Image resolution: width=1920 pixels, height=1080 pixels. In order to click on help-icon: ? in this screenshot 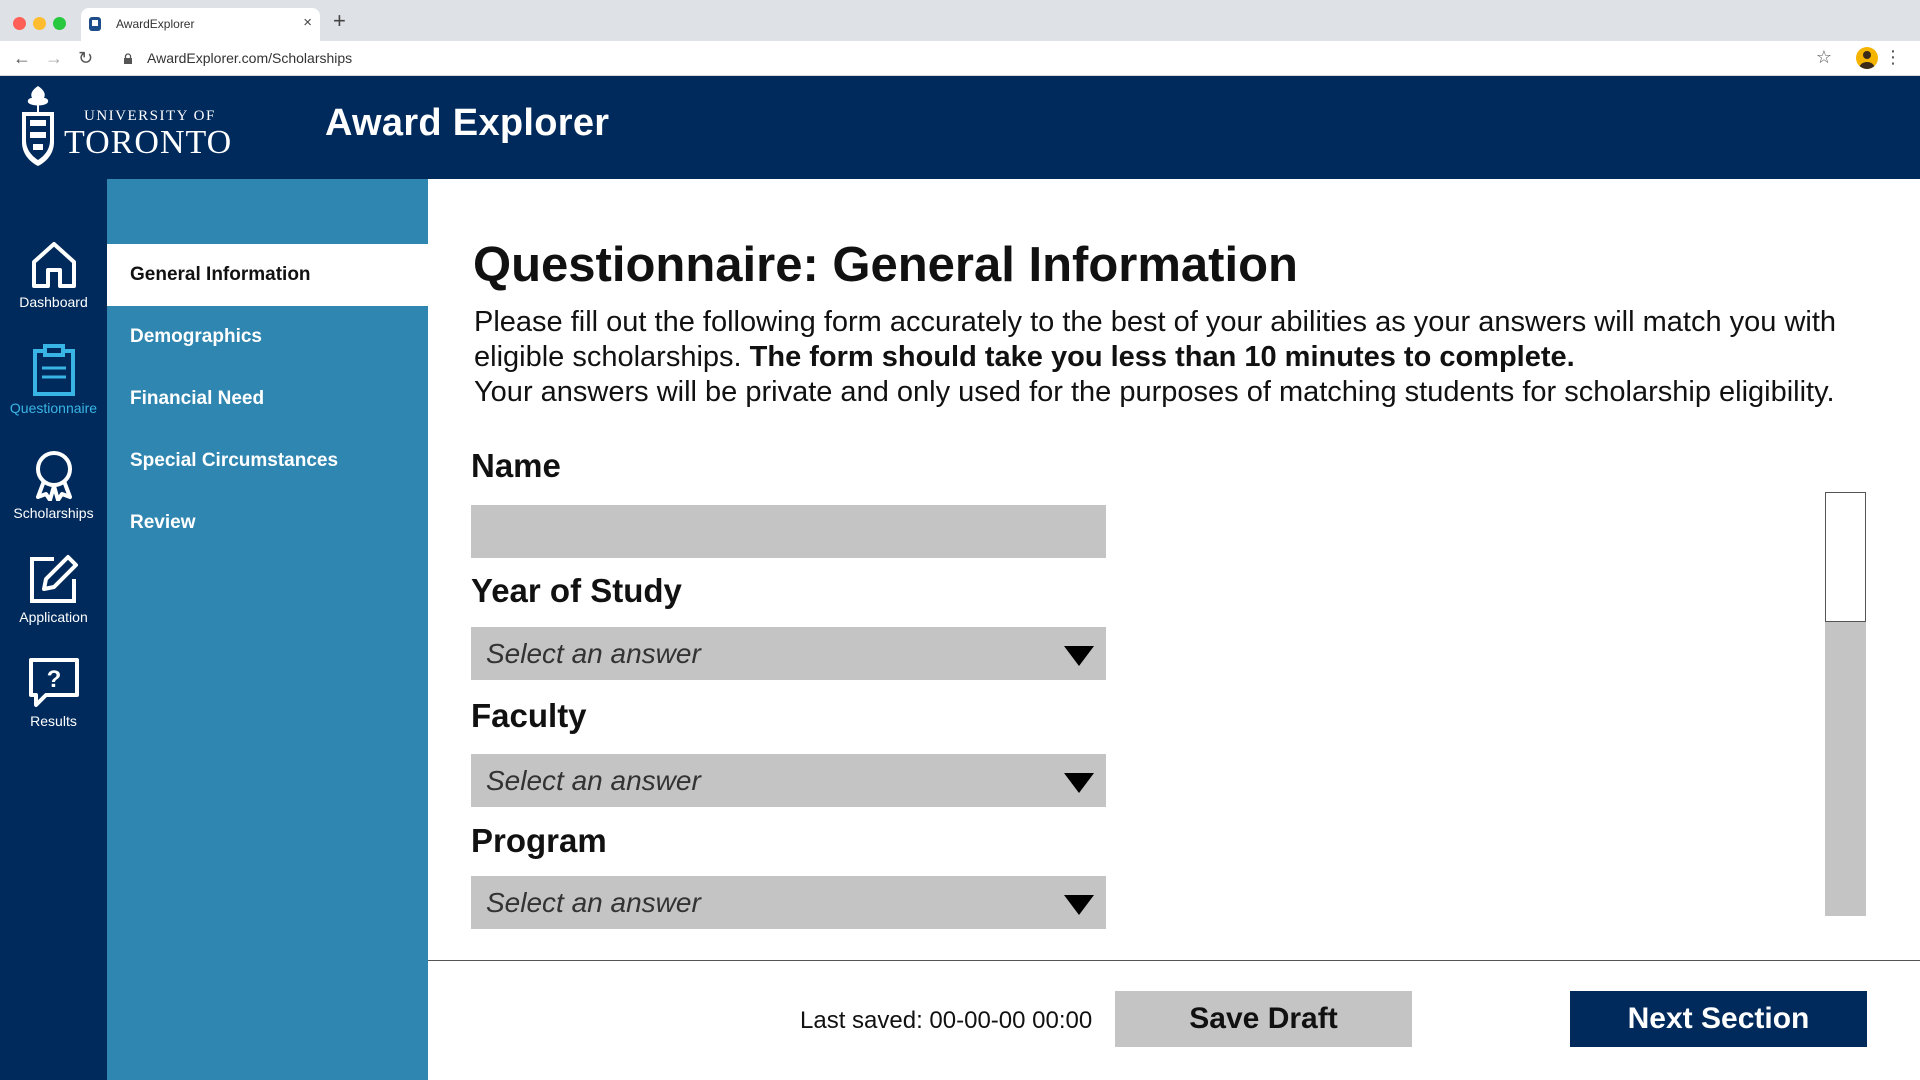, I will do `click(53, 682)`.